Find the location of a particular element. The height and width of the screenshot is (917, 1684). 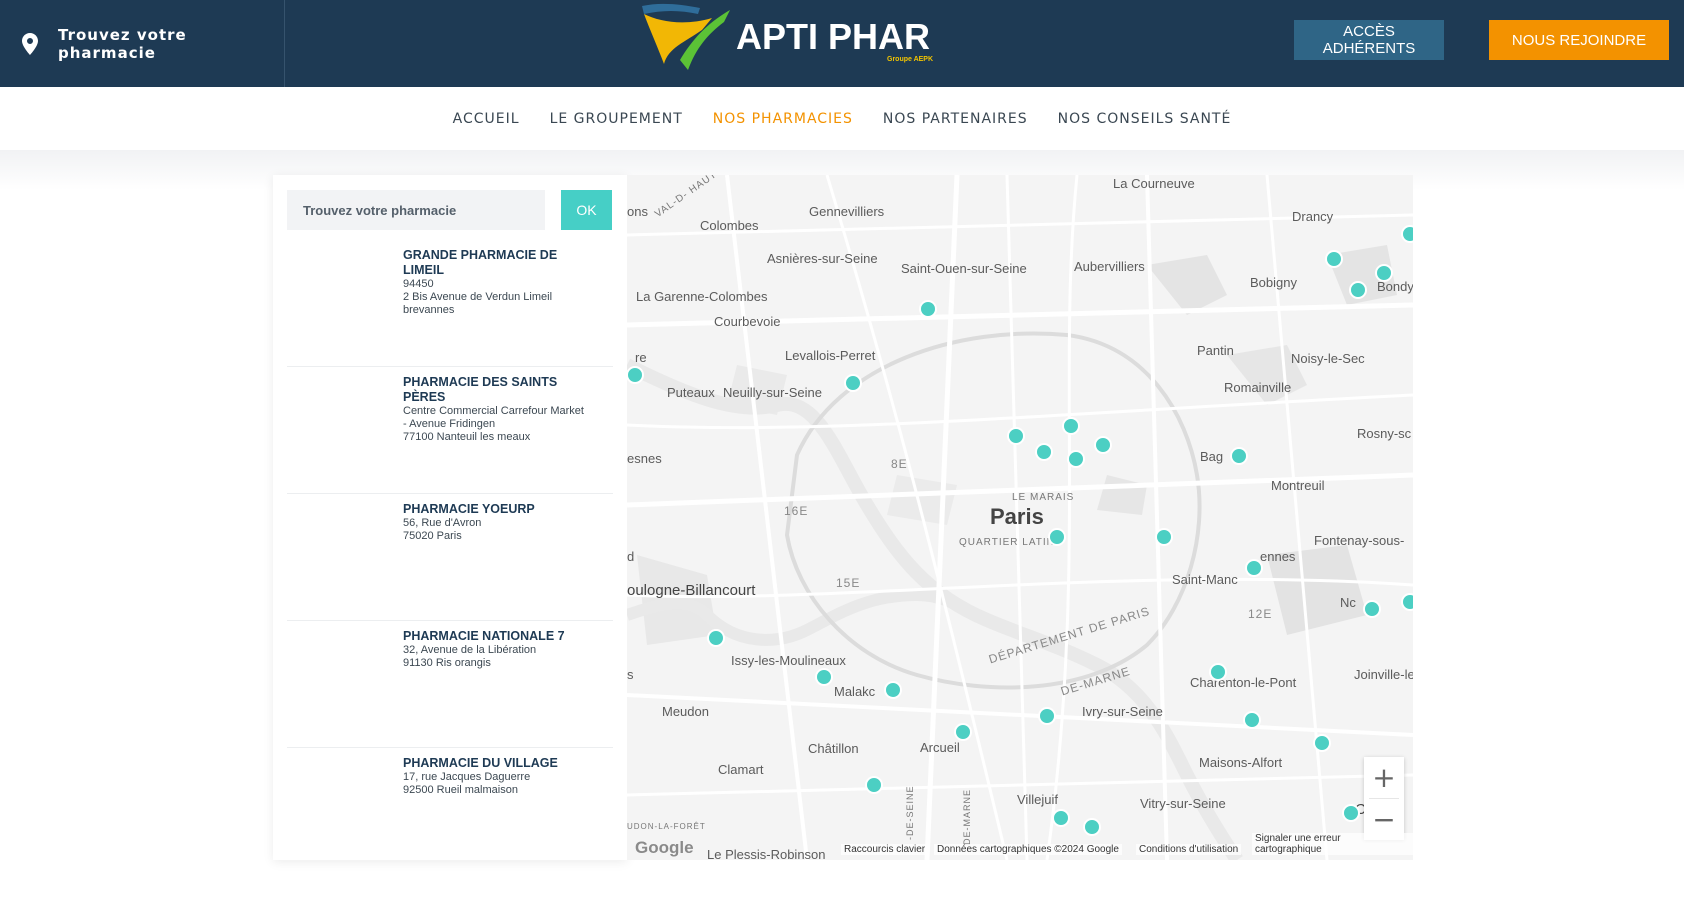

pharmacy-search-input is located at coordinates (416, 210).